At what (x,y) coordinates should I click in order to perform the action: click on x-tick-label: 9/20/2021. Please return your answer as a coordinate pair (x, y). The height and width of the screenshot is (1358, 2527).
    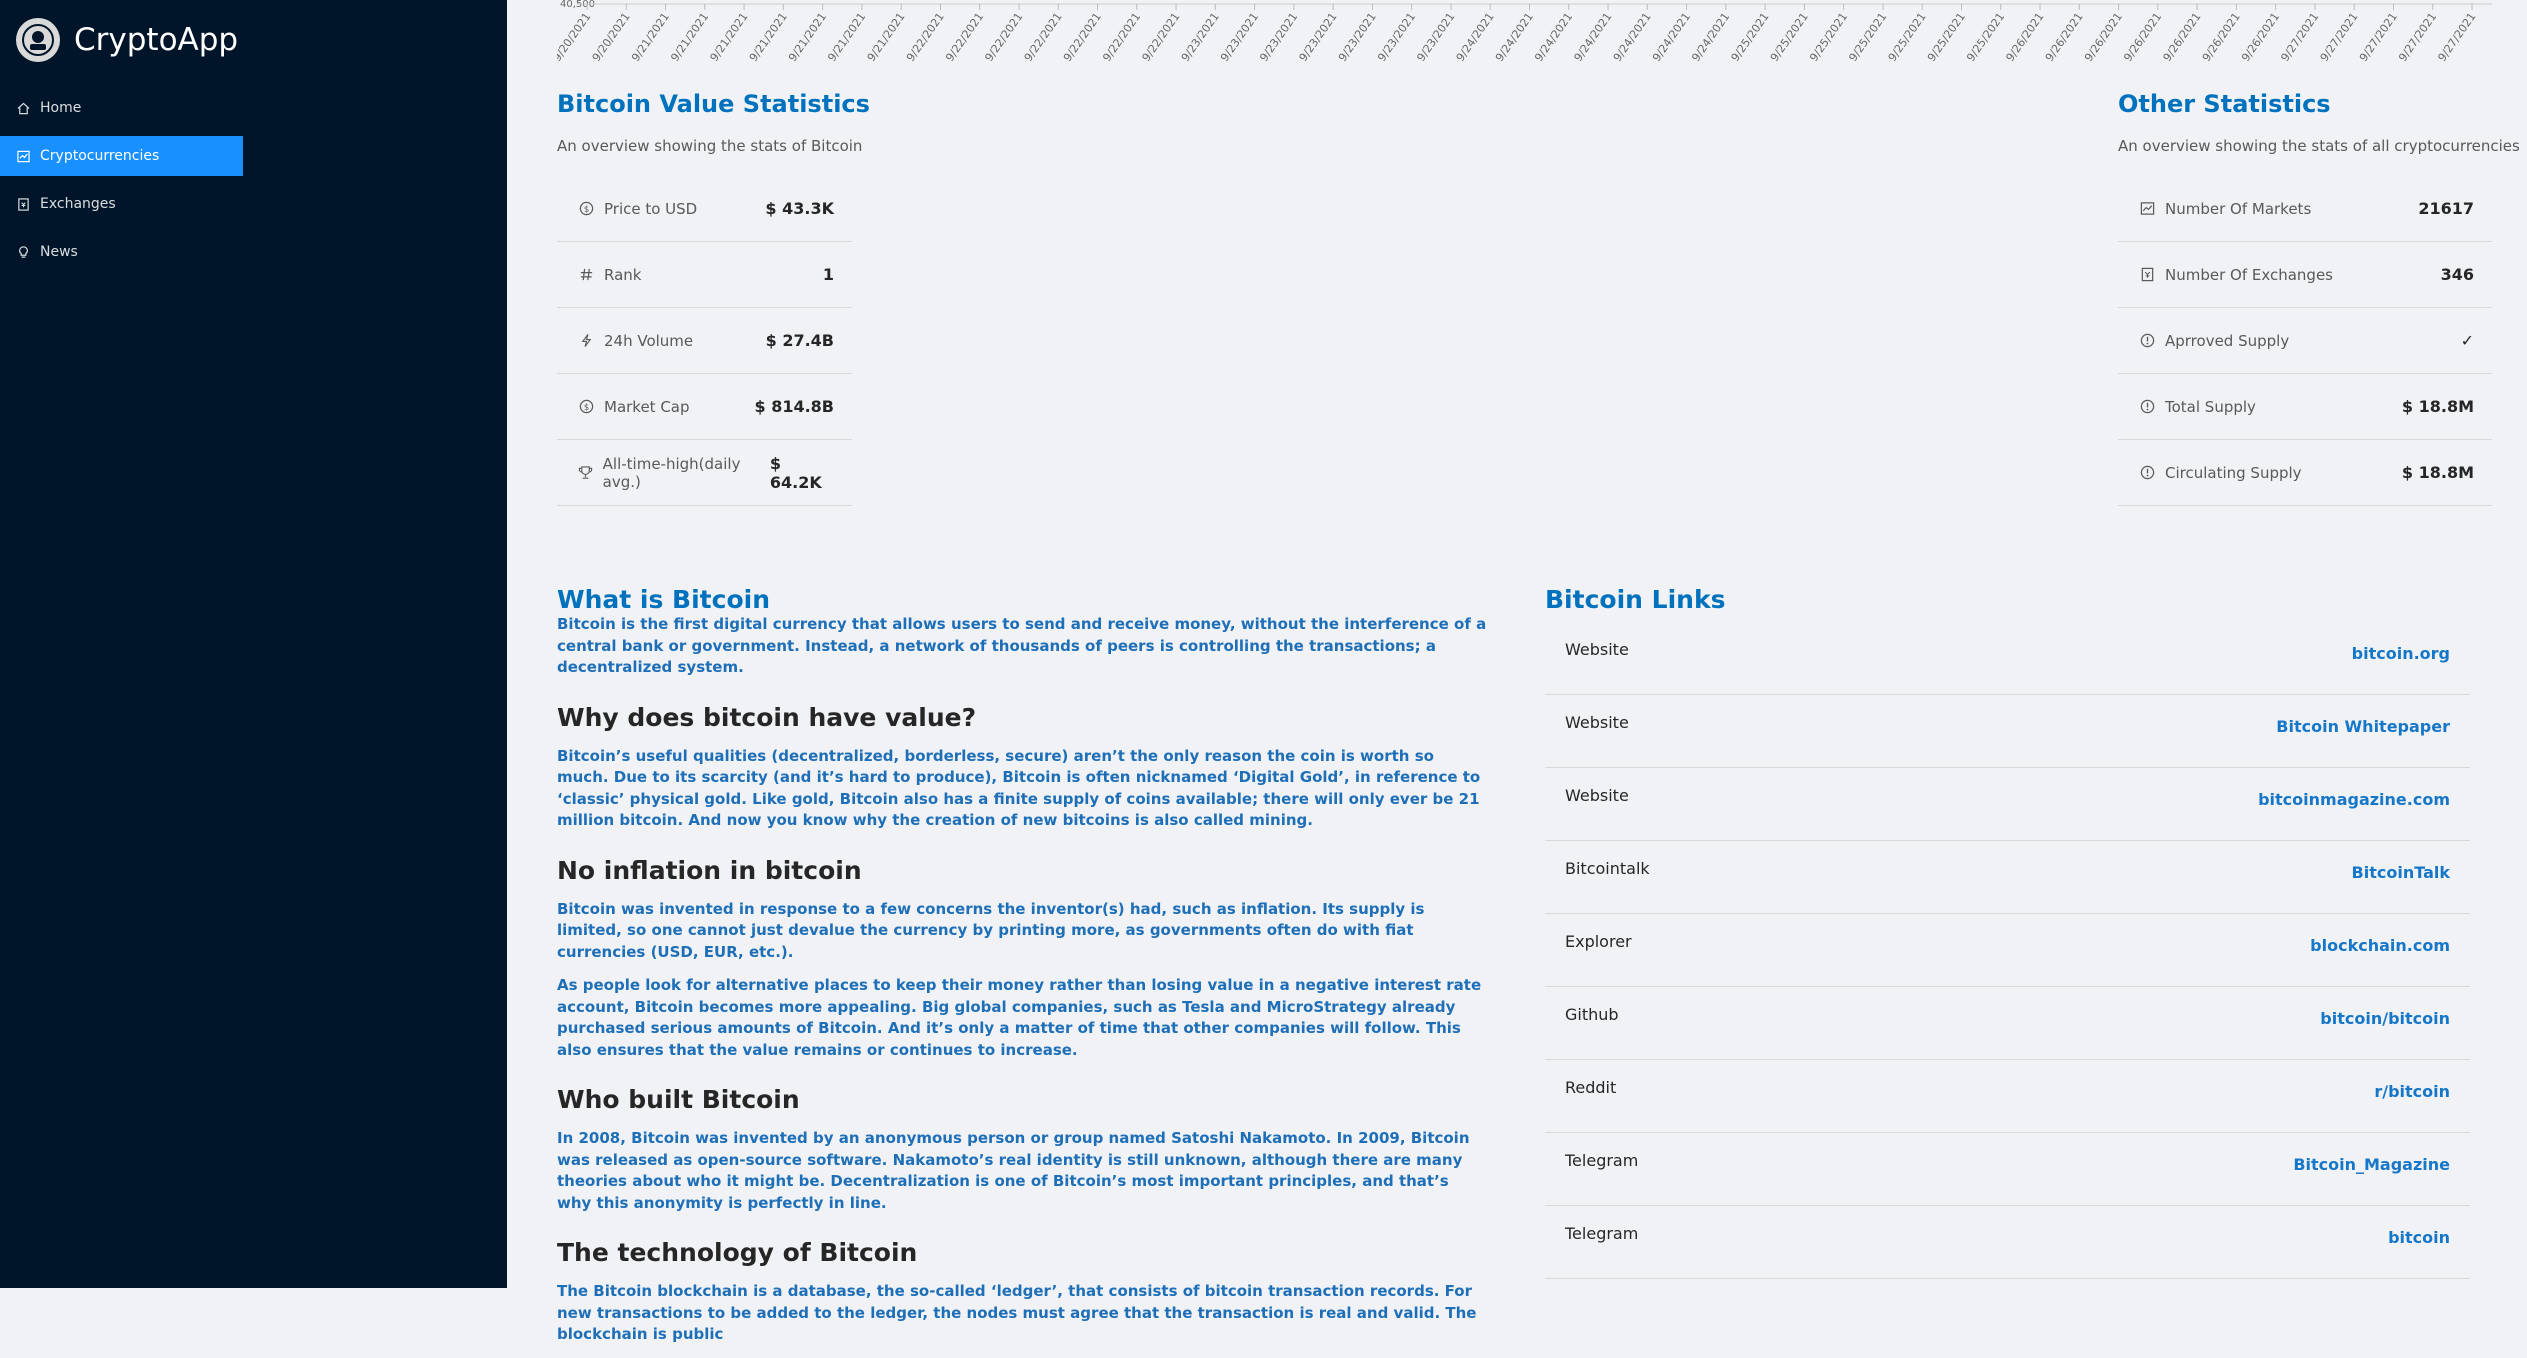
    Looking at the image, I should click on (611, 37).